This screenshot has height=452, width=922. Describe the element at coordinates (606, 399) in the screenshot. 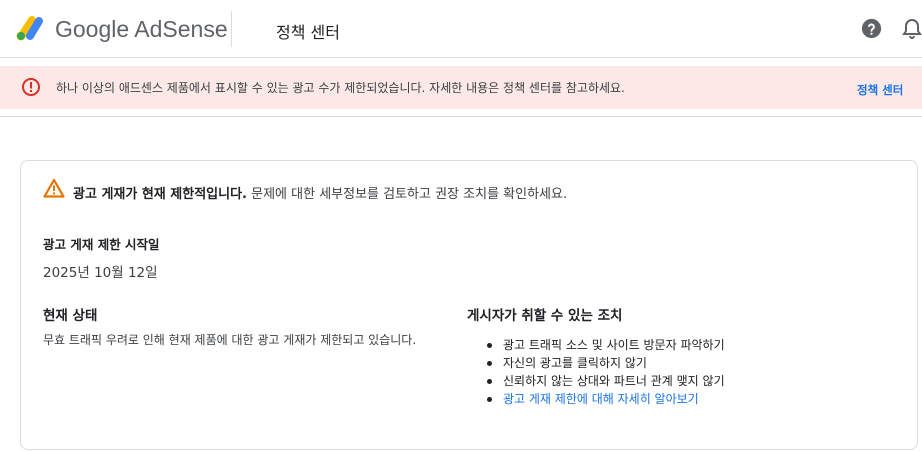

I see `learn-more-link: 광고 게재 제한에 대해 자세히 알아보기` at that location.